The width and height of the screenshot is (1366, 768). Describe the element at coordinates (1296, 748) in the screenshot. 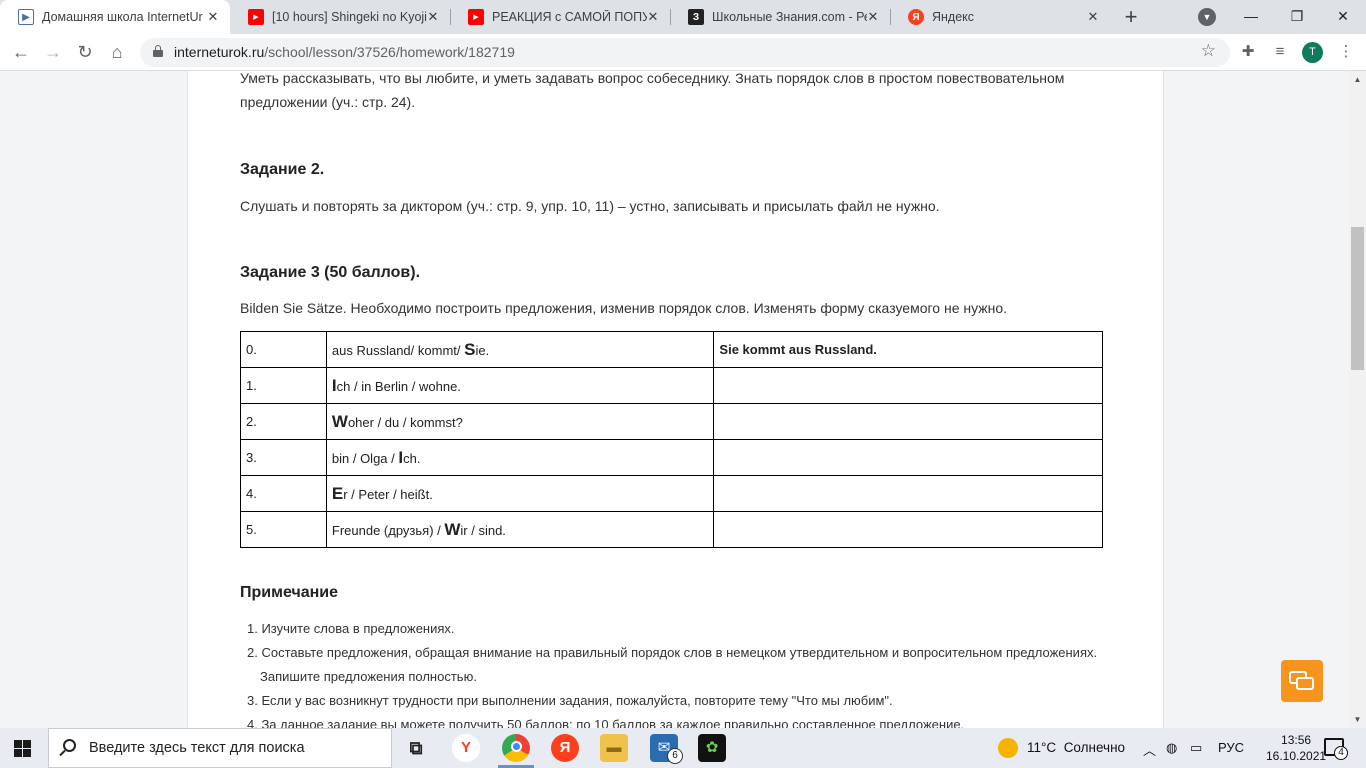

I see `system-clock: 13:56 16.10.2021` at that location.